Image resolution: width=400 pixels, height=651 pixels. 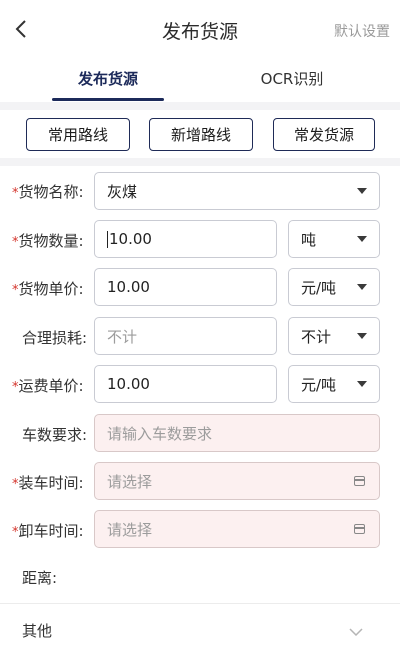 I want to click on distance-label: 距离:, so click(x=40, y=578).